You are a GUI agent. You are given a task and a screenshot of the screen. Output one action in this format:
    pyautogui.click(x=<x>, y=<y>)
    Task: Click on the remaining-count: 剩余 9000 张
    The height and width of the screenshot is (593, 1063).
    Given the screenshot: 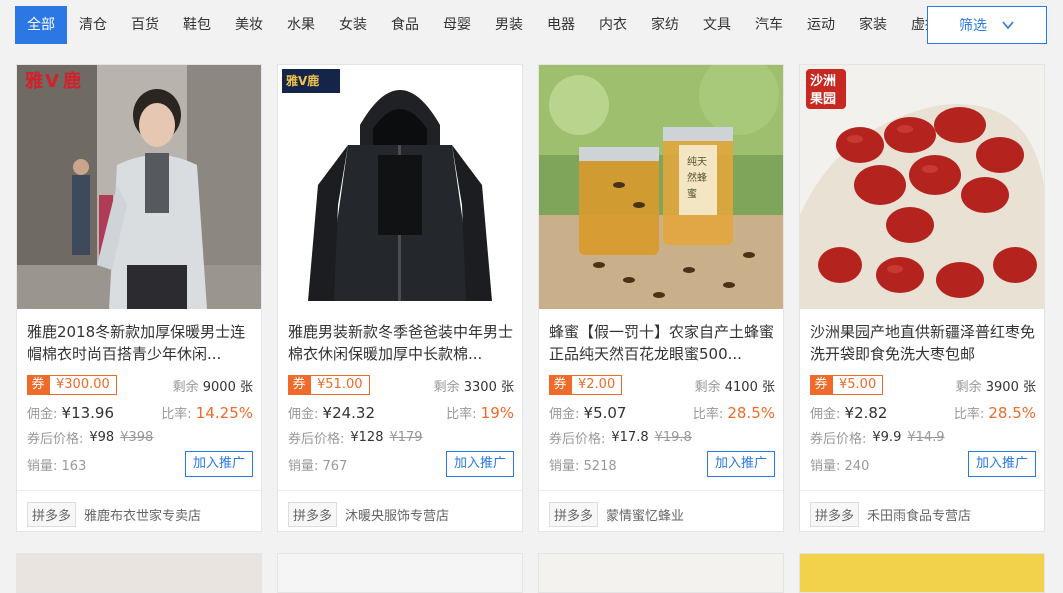 What is the action you would take?
    pyautogui.click(x=212, y=387)
    